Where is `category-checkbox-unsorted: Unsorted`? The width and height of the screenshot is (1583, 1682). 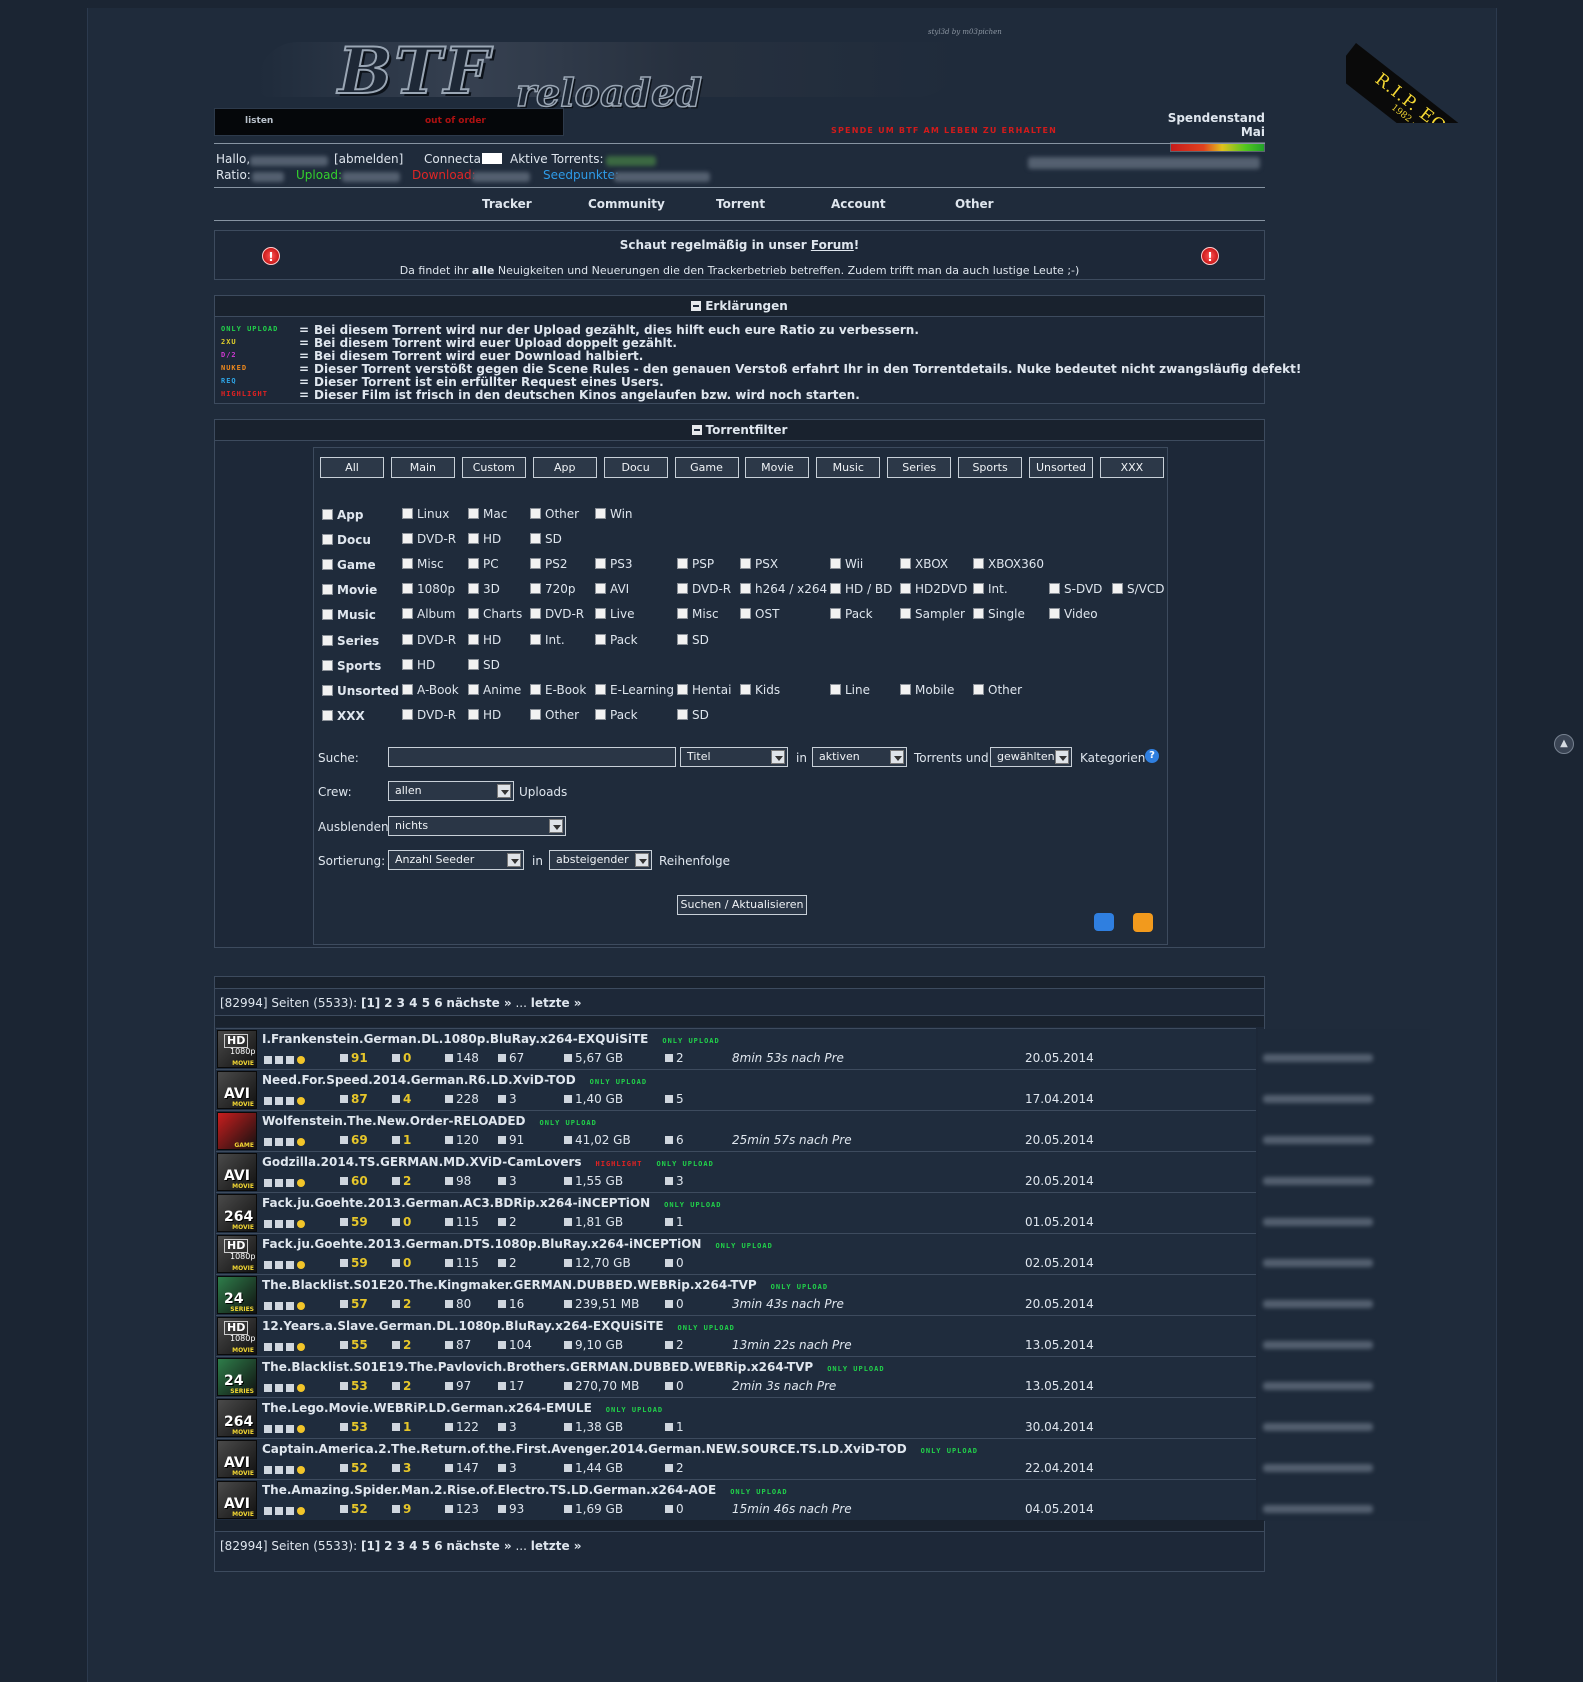 category-checkbox-unsorted: Unsorted is located at coordinates (360, 691).